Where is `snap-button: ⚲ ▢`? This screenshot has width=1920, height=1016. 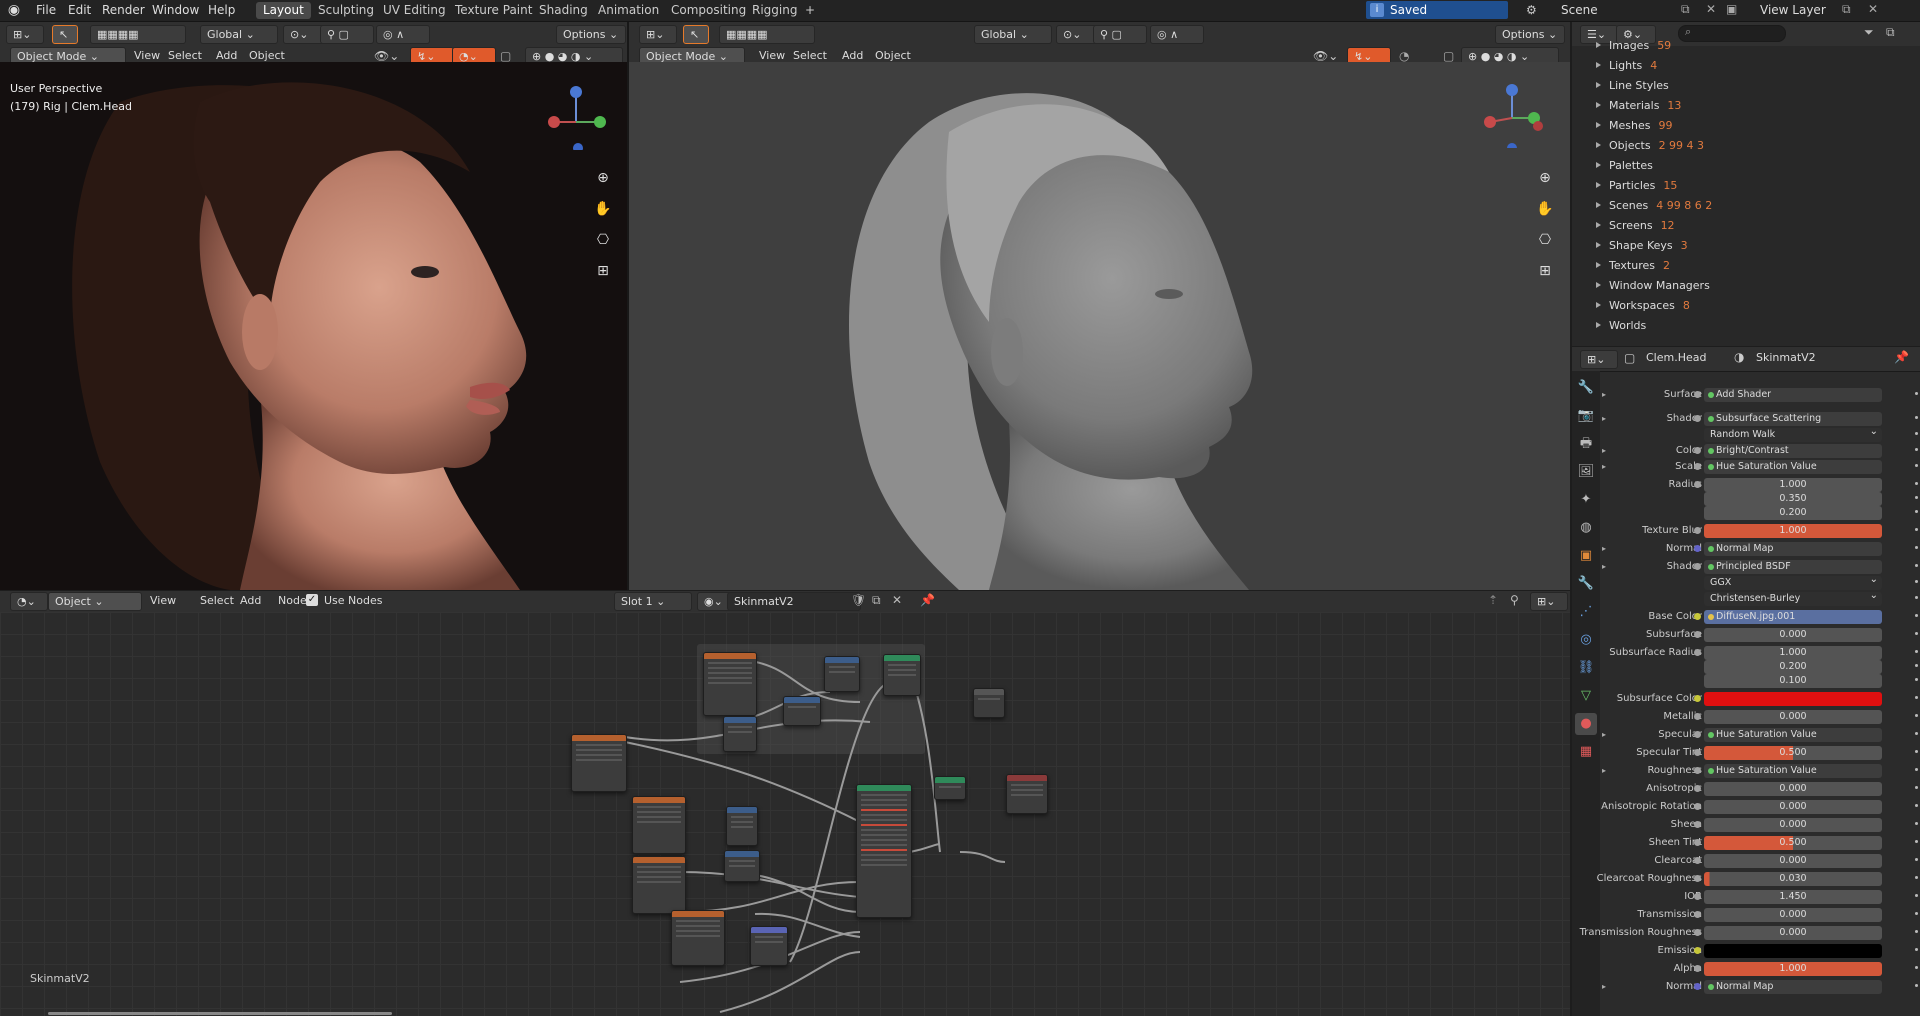
snap-button: ⚲ ▢ is located at coordinates (347, 34).